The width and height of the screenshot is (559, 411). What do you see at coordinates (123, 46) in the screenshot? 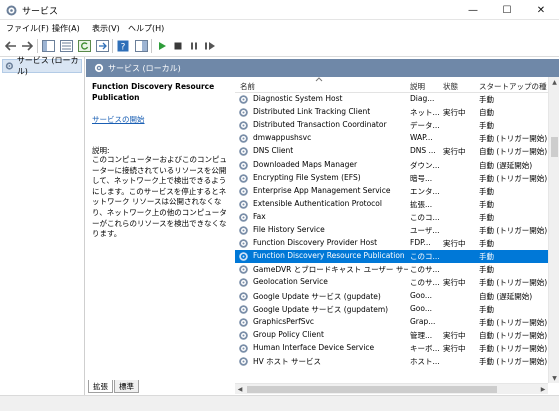
I see `help-icon: ?` at bounding box center [123, 46].